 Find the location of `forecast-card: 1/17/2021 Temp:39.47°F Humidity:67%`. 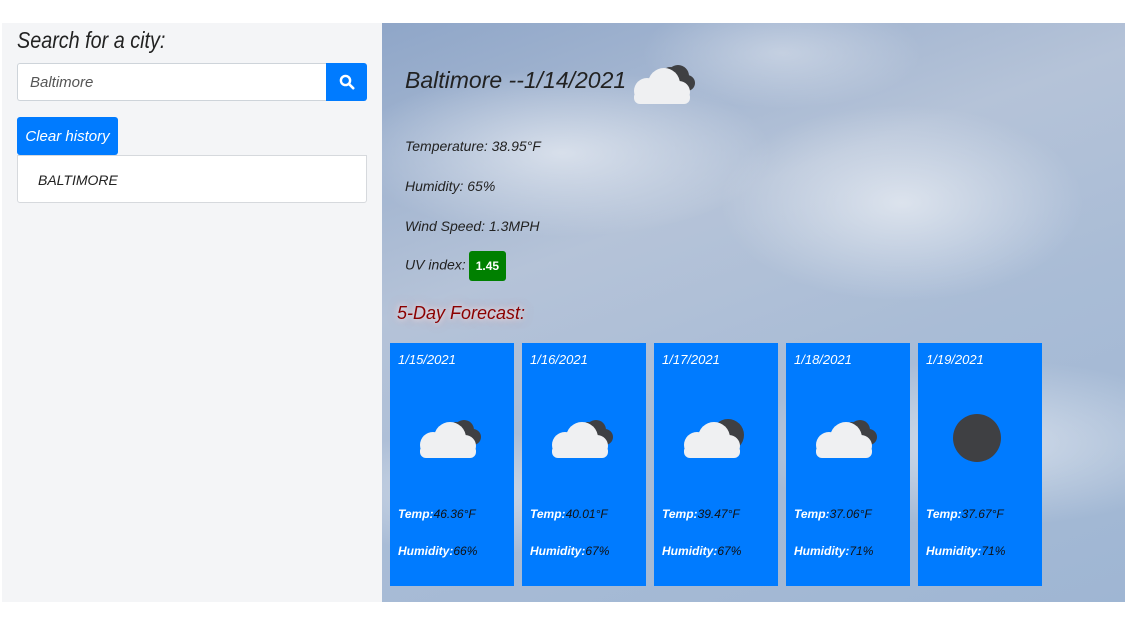

forecast-card: 1/17/2021 Temp:39.47°F Humidity:67% is located at coordinates (716, 464).